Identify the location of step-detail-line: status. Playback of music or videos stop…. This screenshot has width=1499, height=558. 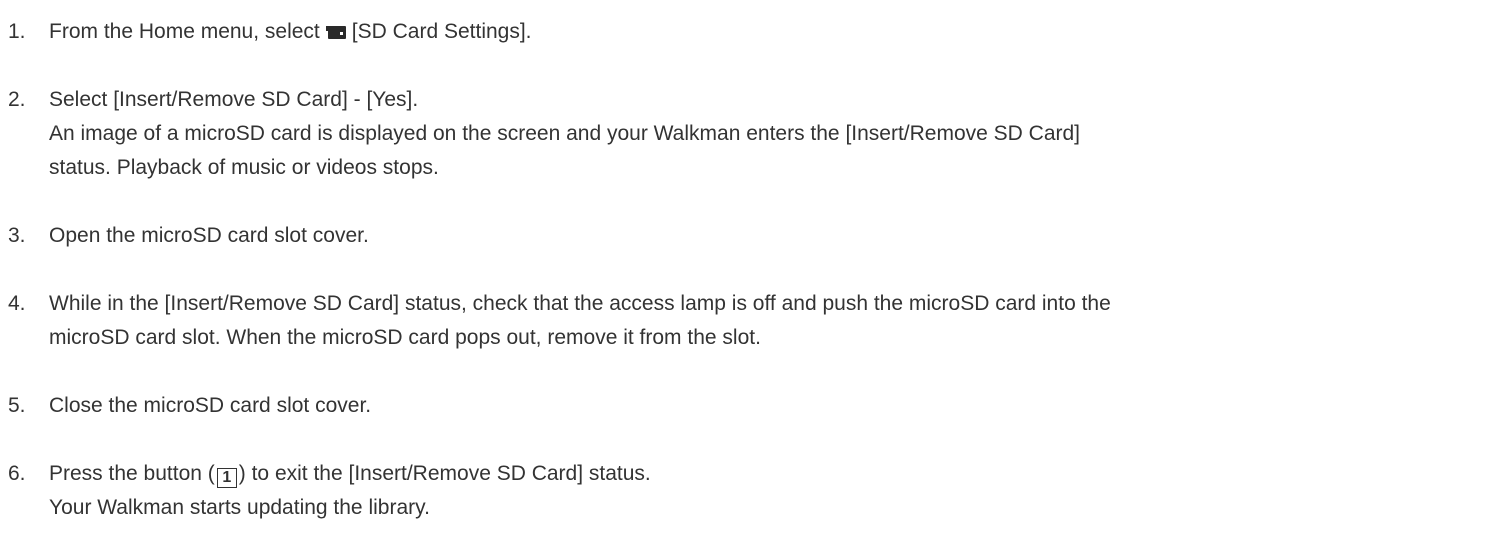
(244, 167).